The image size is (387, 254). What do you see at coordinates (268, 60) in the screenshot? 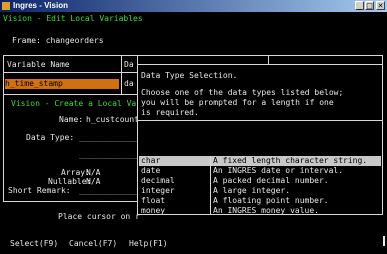
I see `popup-top-tick` at bounding box center [268, 60].